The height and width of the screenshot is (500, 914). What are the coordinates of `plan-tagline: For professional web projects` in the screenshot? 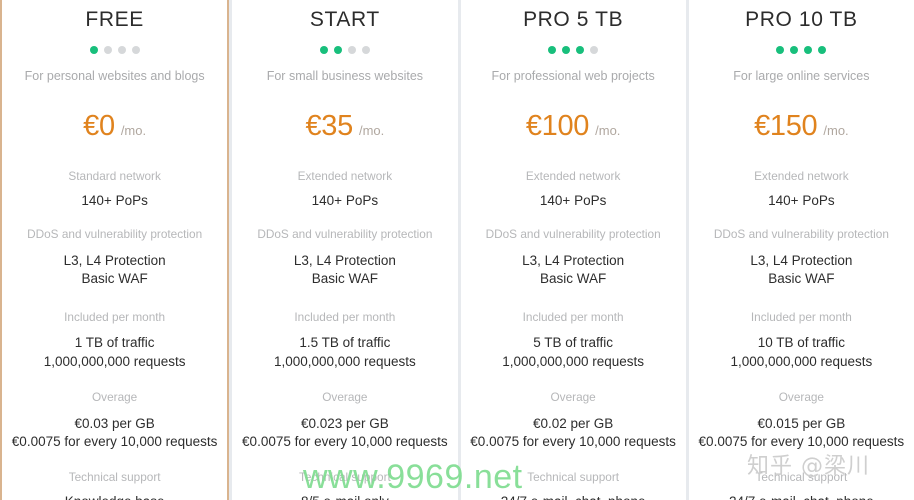 It's located at (573, 76).